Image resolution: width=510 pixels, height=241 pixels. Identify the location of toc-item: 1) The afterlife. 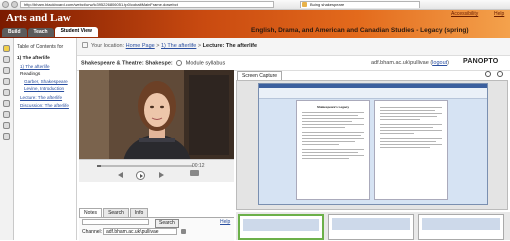
(35, 67).